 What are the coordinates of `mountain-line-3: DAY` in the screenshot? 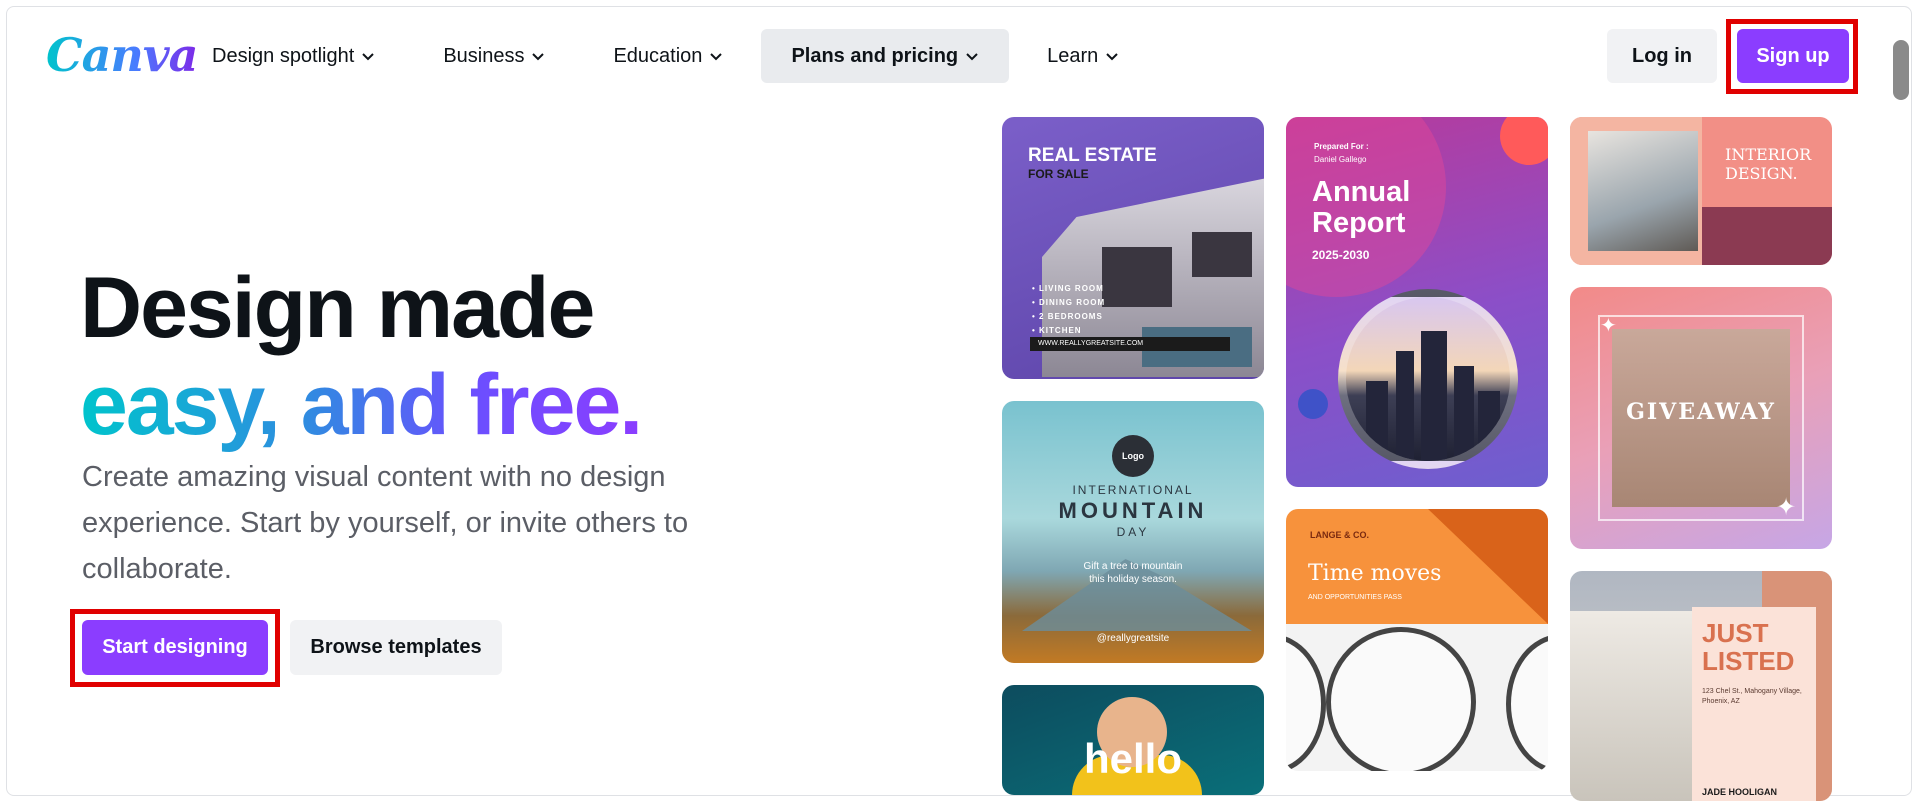 It's located at (1133, 532).